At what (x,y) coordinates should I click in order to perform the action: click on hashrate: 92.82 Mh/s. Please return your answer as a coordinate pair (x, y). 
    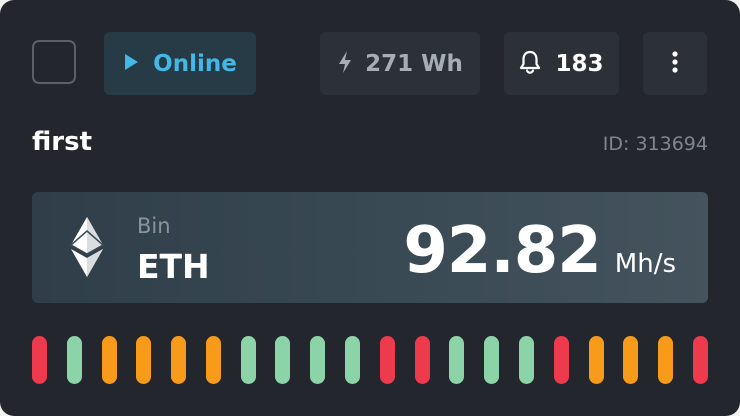
    Looking at the image, I should click on (539, 251).